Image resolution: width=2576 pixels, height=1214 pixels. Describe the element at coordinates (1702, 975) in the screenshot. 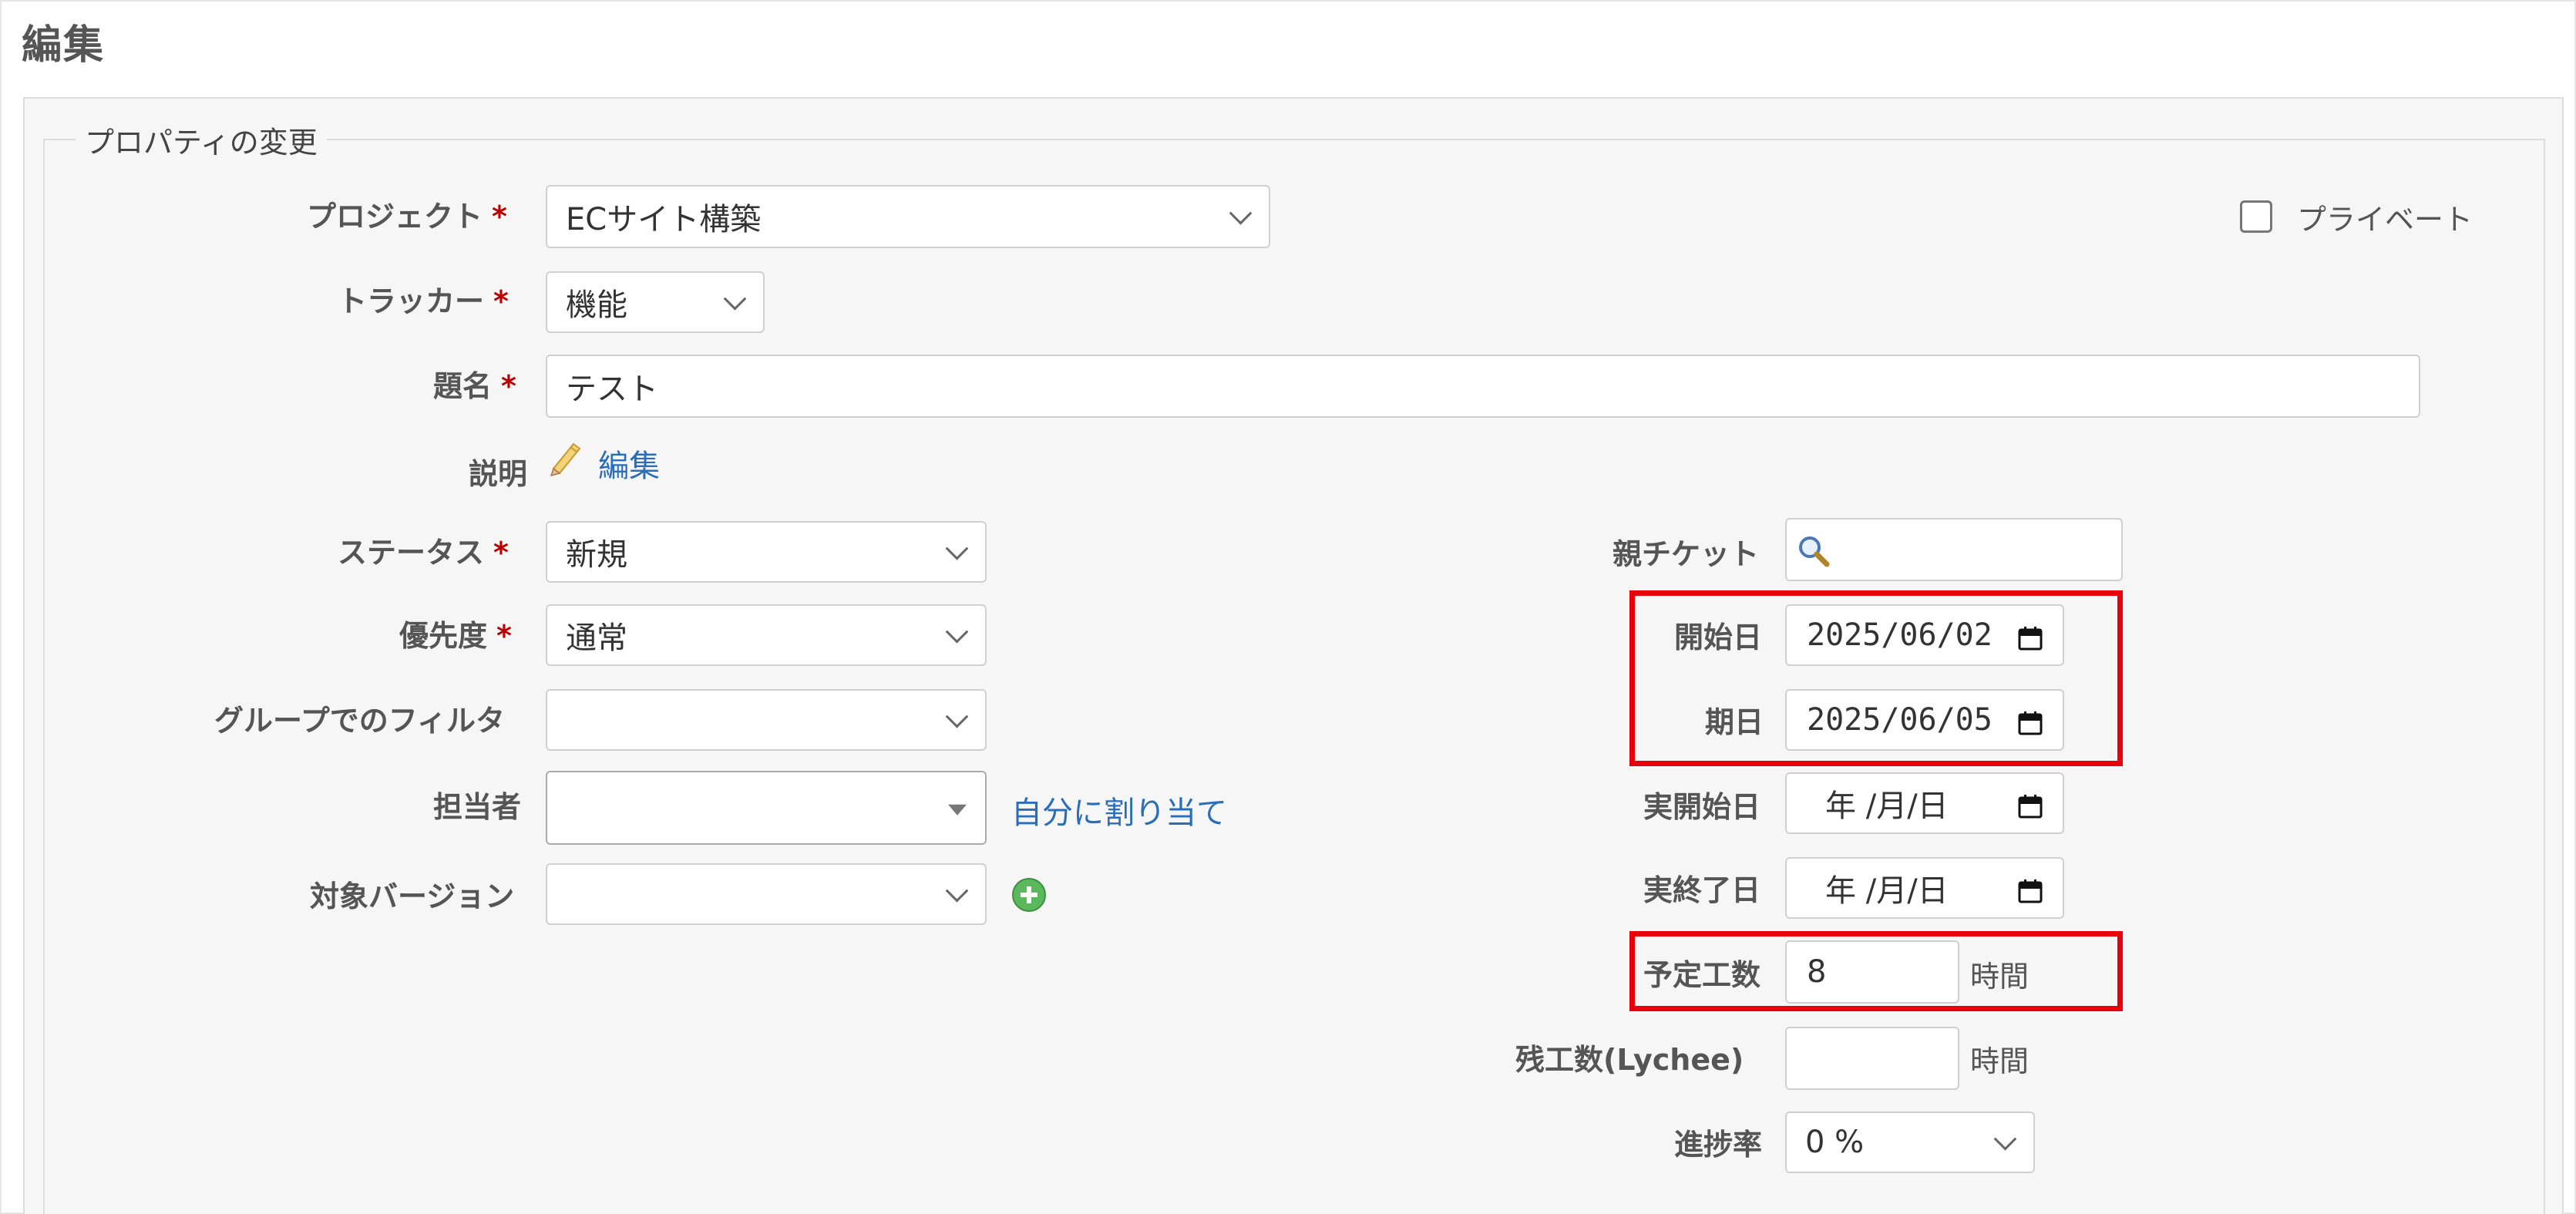

I see `estimated-hours-label: 予定工数` at that location.